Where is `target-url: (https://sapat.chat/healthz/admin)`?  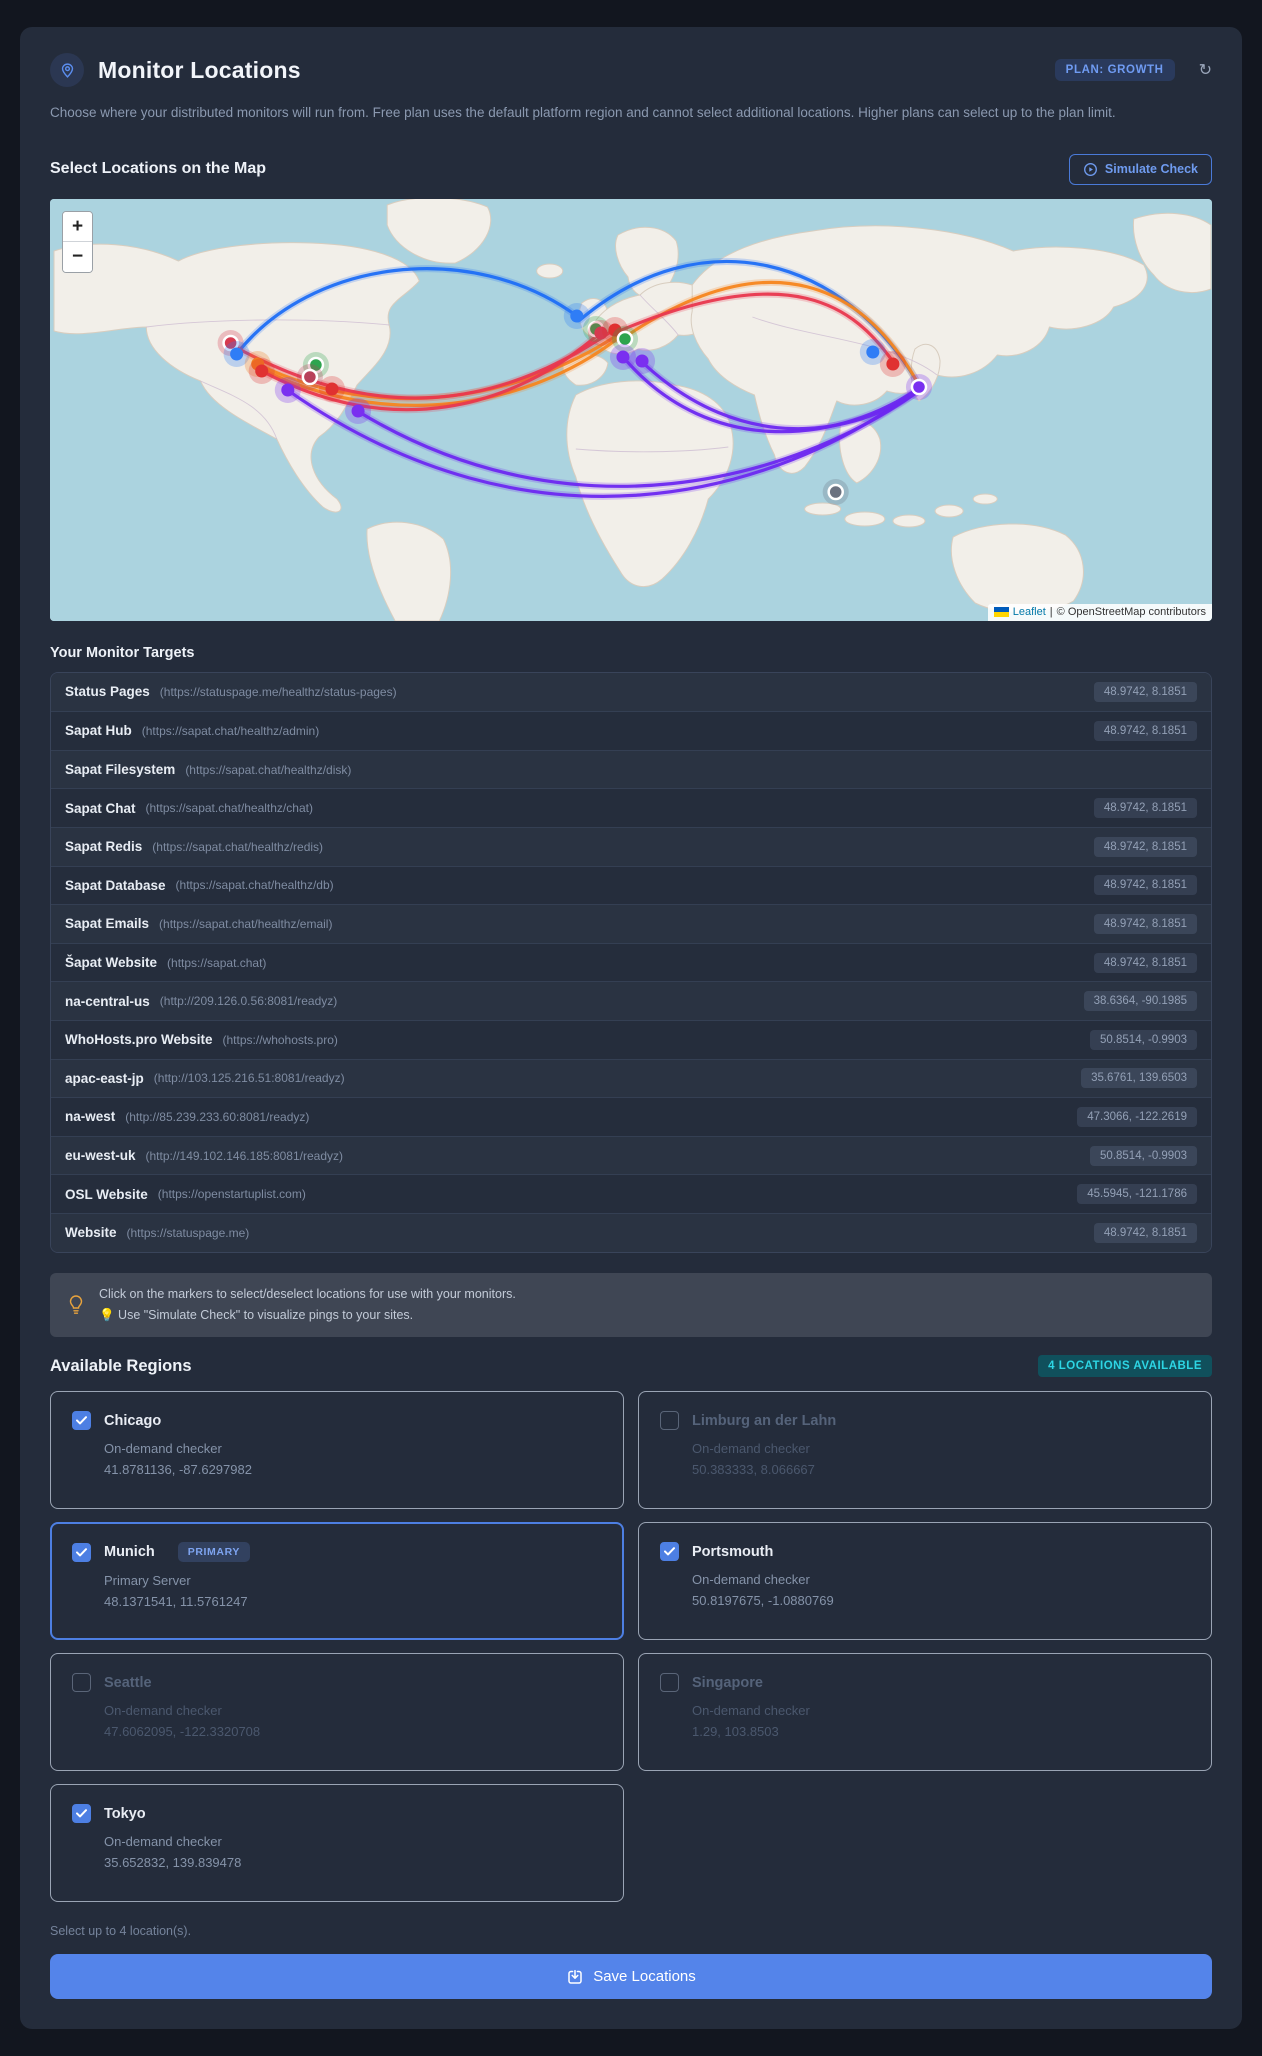
target-url: (https://sapat.chat/healthz/admin) is located at coordinates (230, 730).